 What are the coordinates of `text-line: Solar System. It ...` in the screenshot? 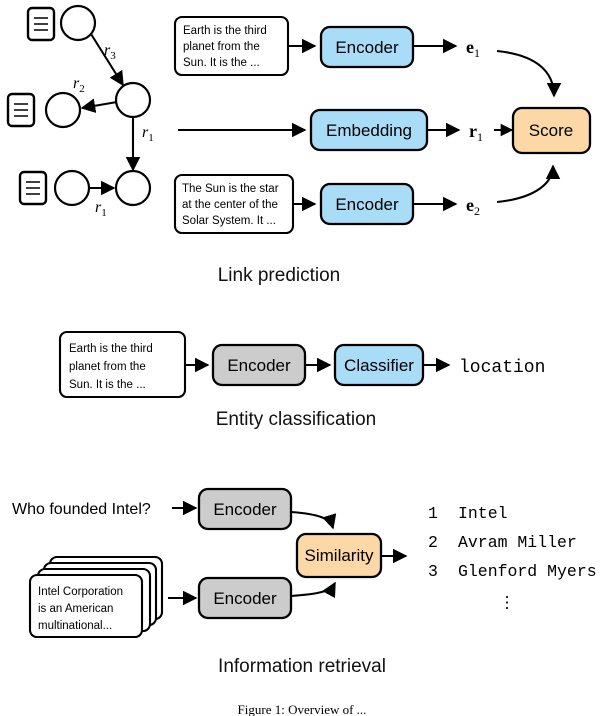 It's located at (229, 221).